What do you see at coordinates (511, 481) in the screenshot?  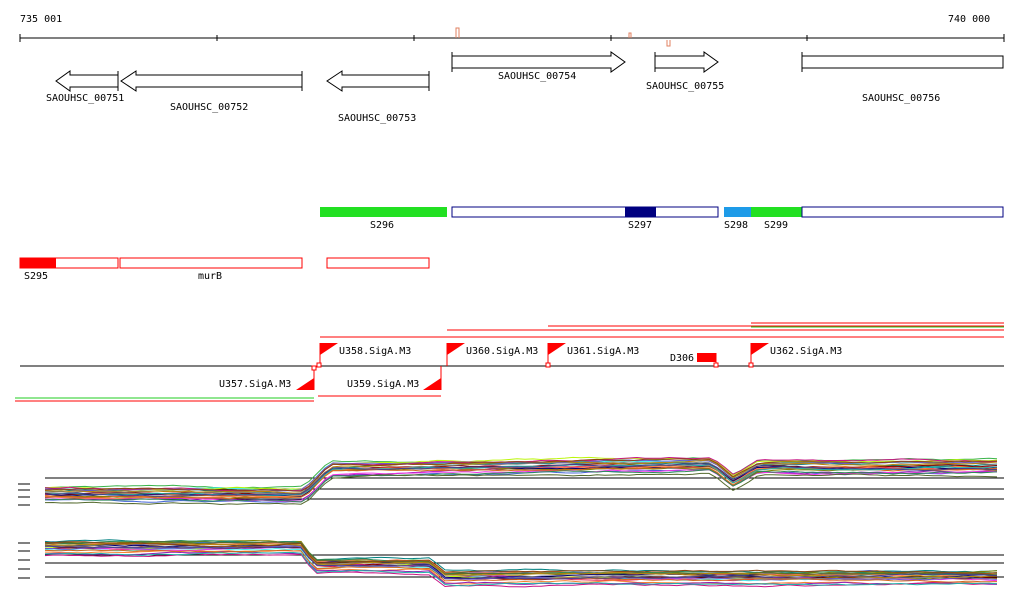 I see `expression-profile-top` at bounding box center [511, 481].